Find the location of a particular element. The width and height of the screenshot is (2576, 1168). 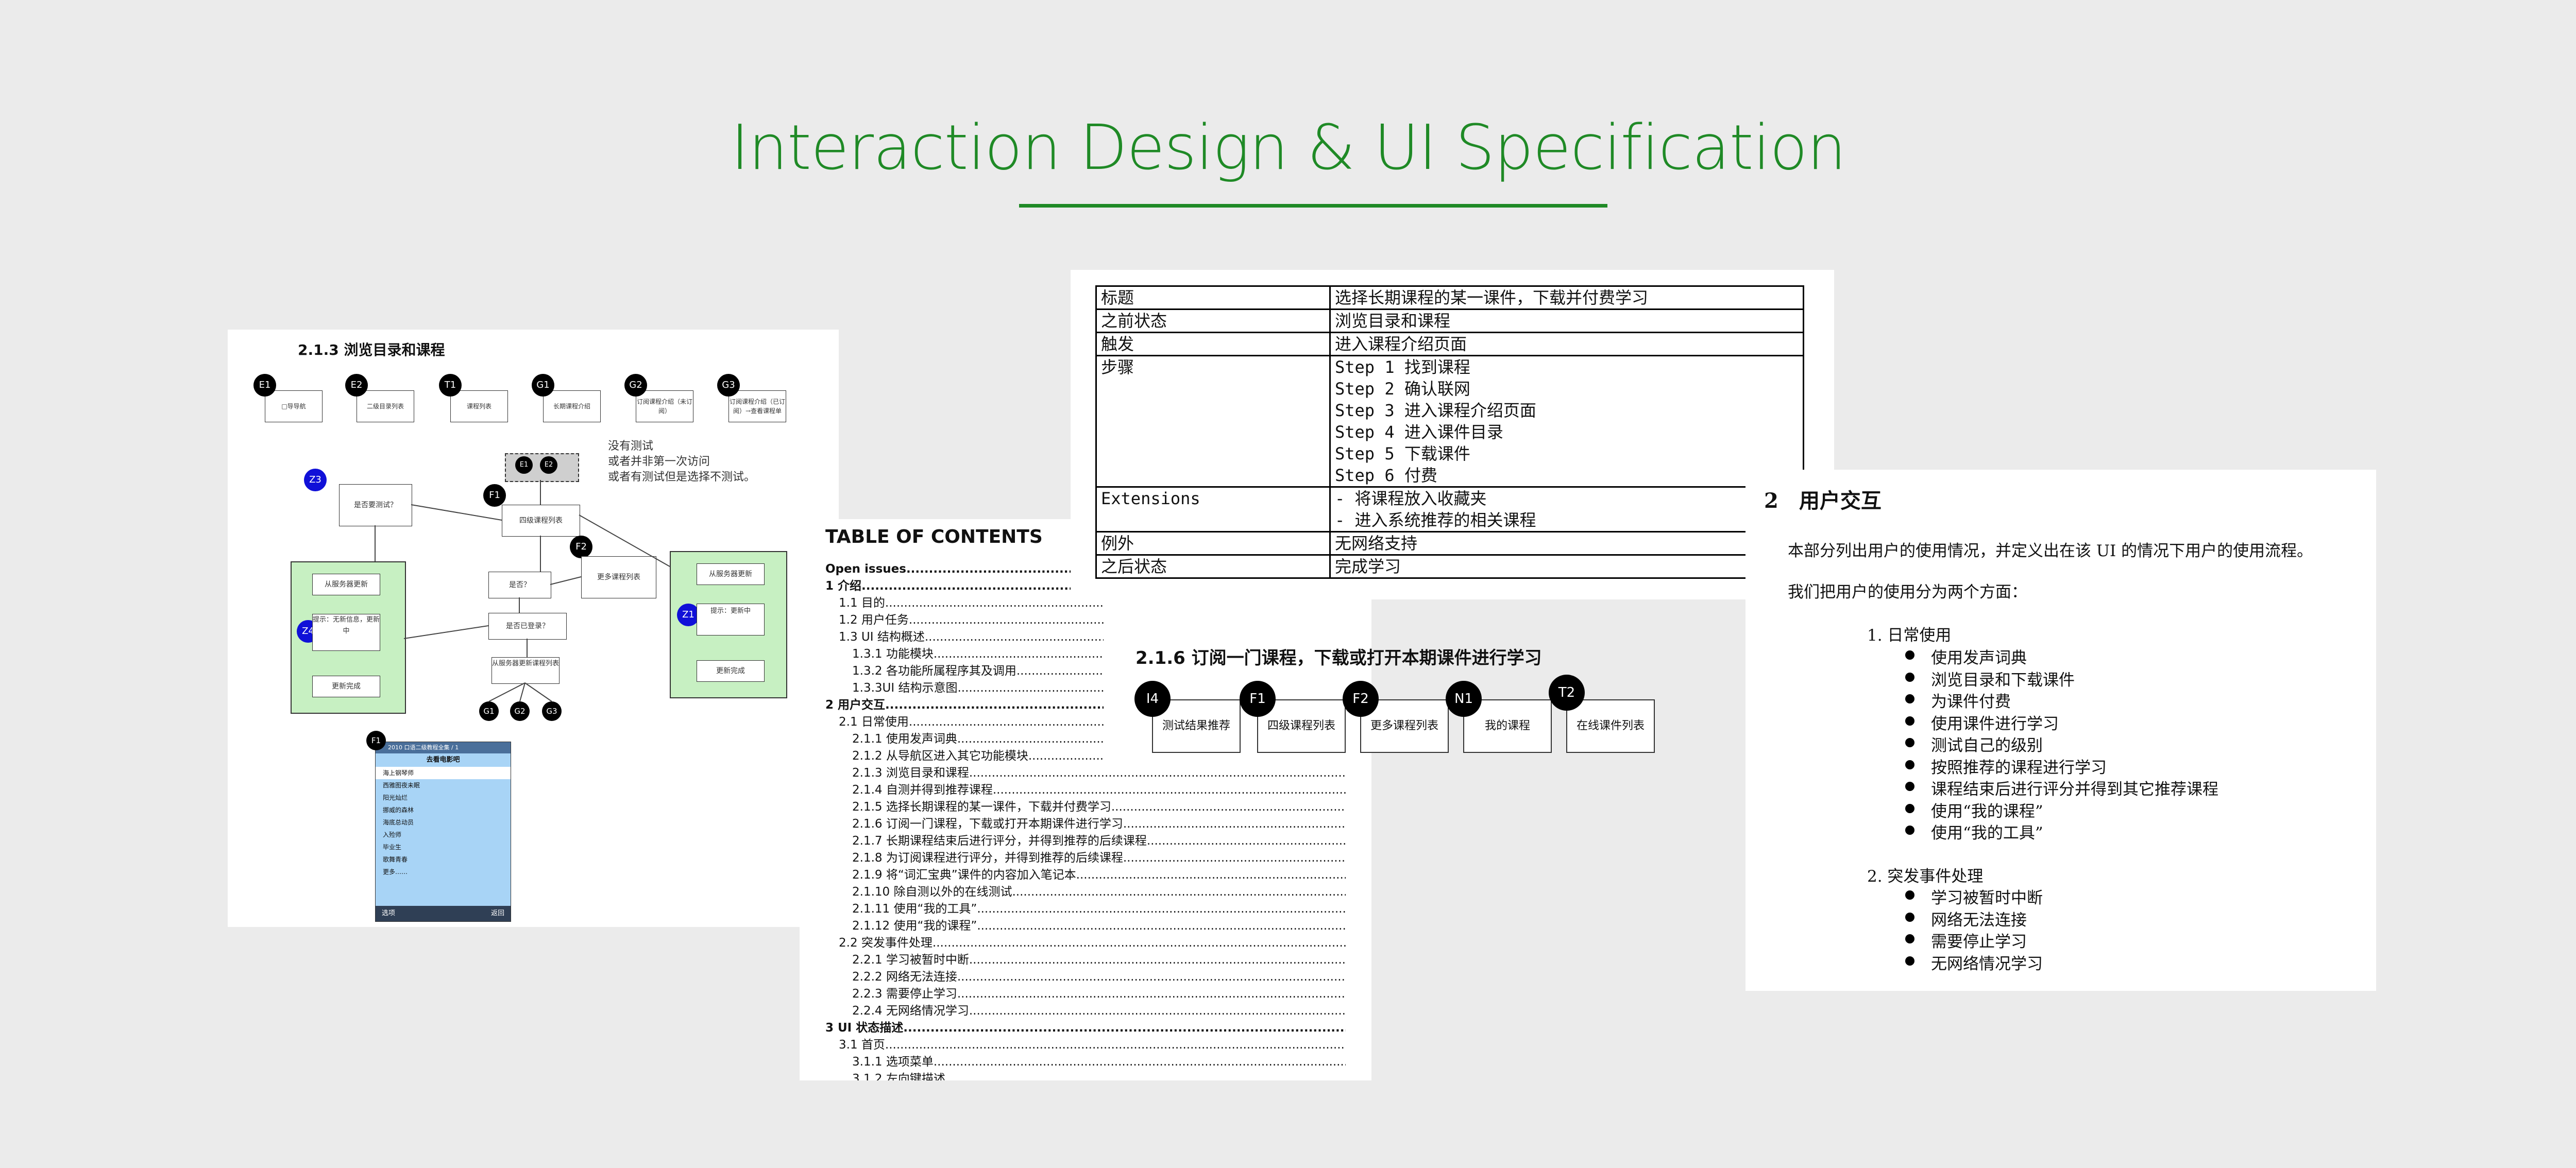

toc-entry-text: 2.1.12 使用“我的课程” is located at coordinates (914, 926).